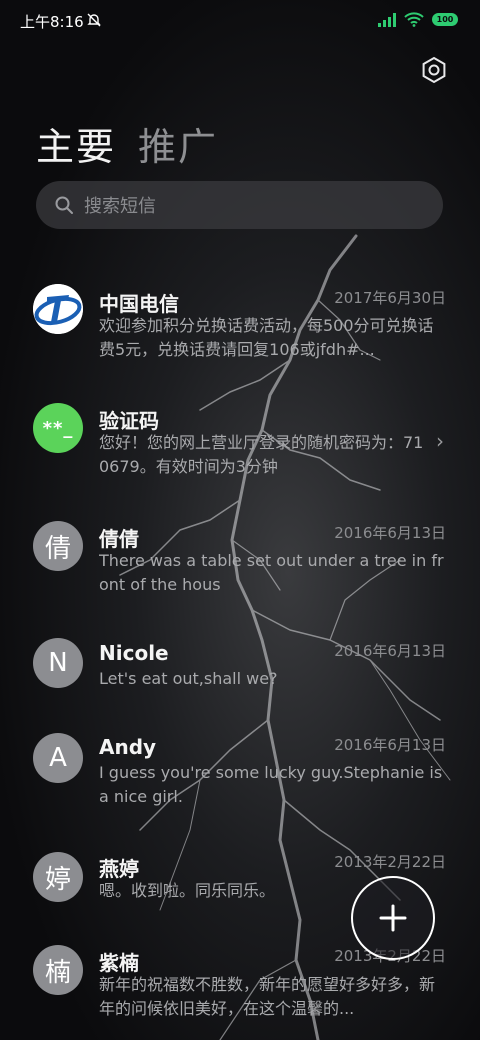 This screenshot has height=1040, width=480. Describe the element at coordinates (188, 678) in the screenshot. I see `conversation-preview: Let's eat out,shall we?` at that location.